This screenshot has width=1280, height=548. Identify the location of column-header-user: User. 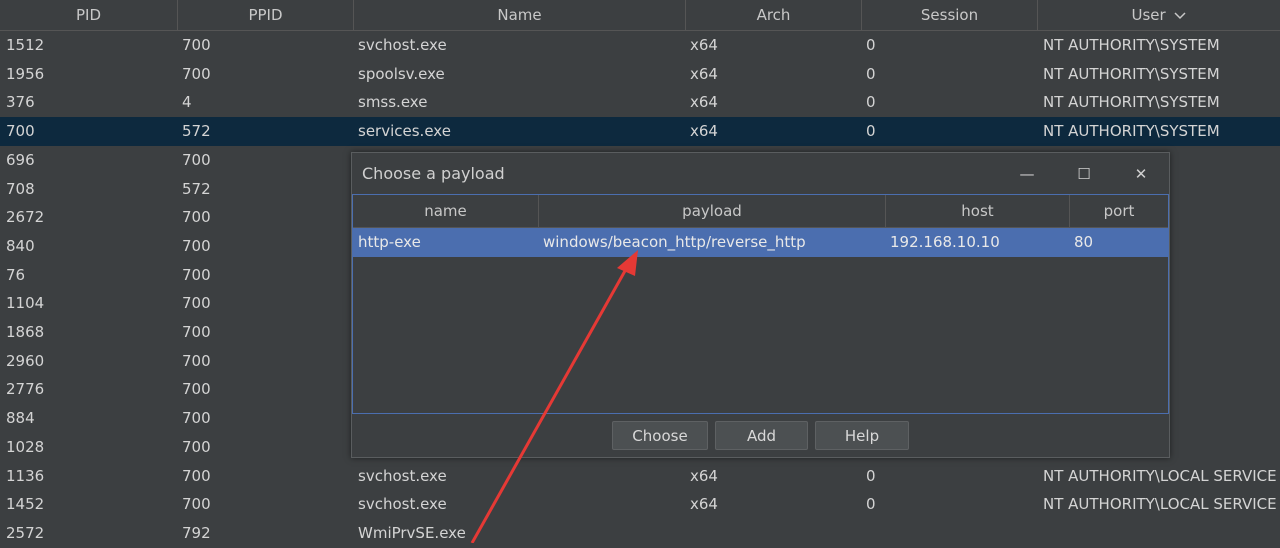
(1159, 15).